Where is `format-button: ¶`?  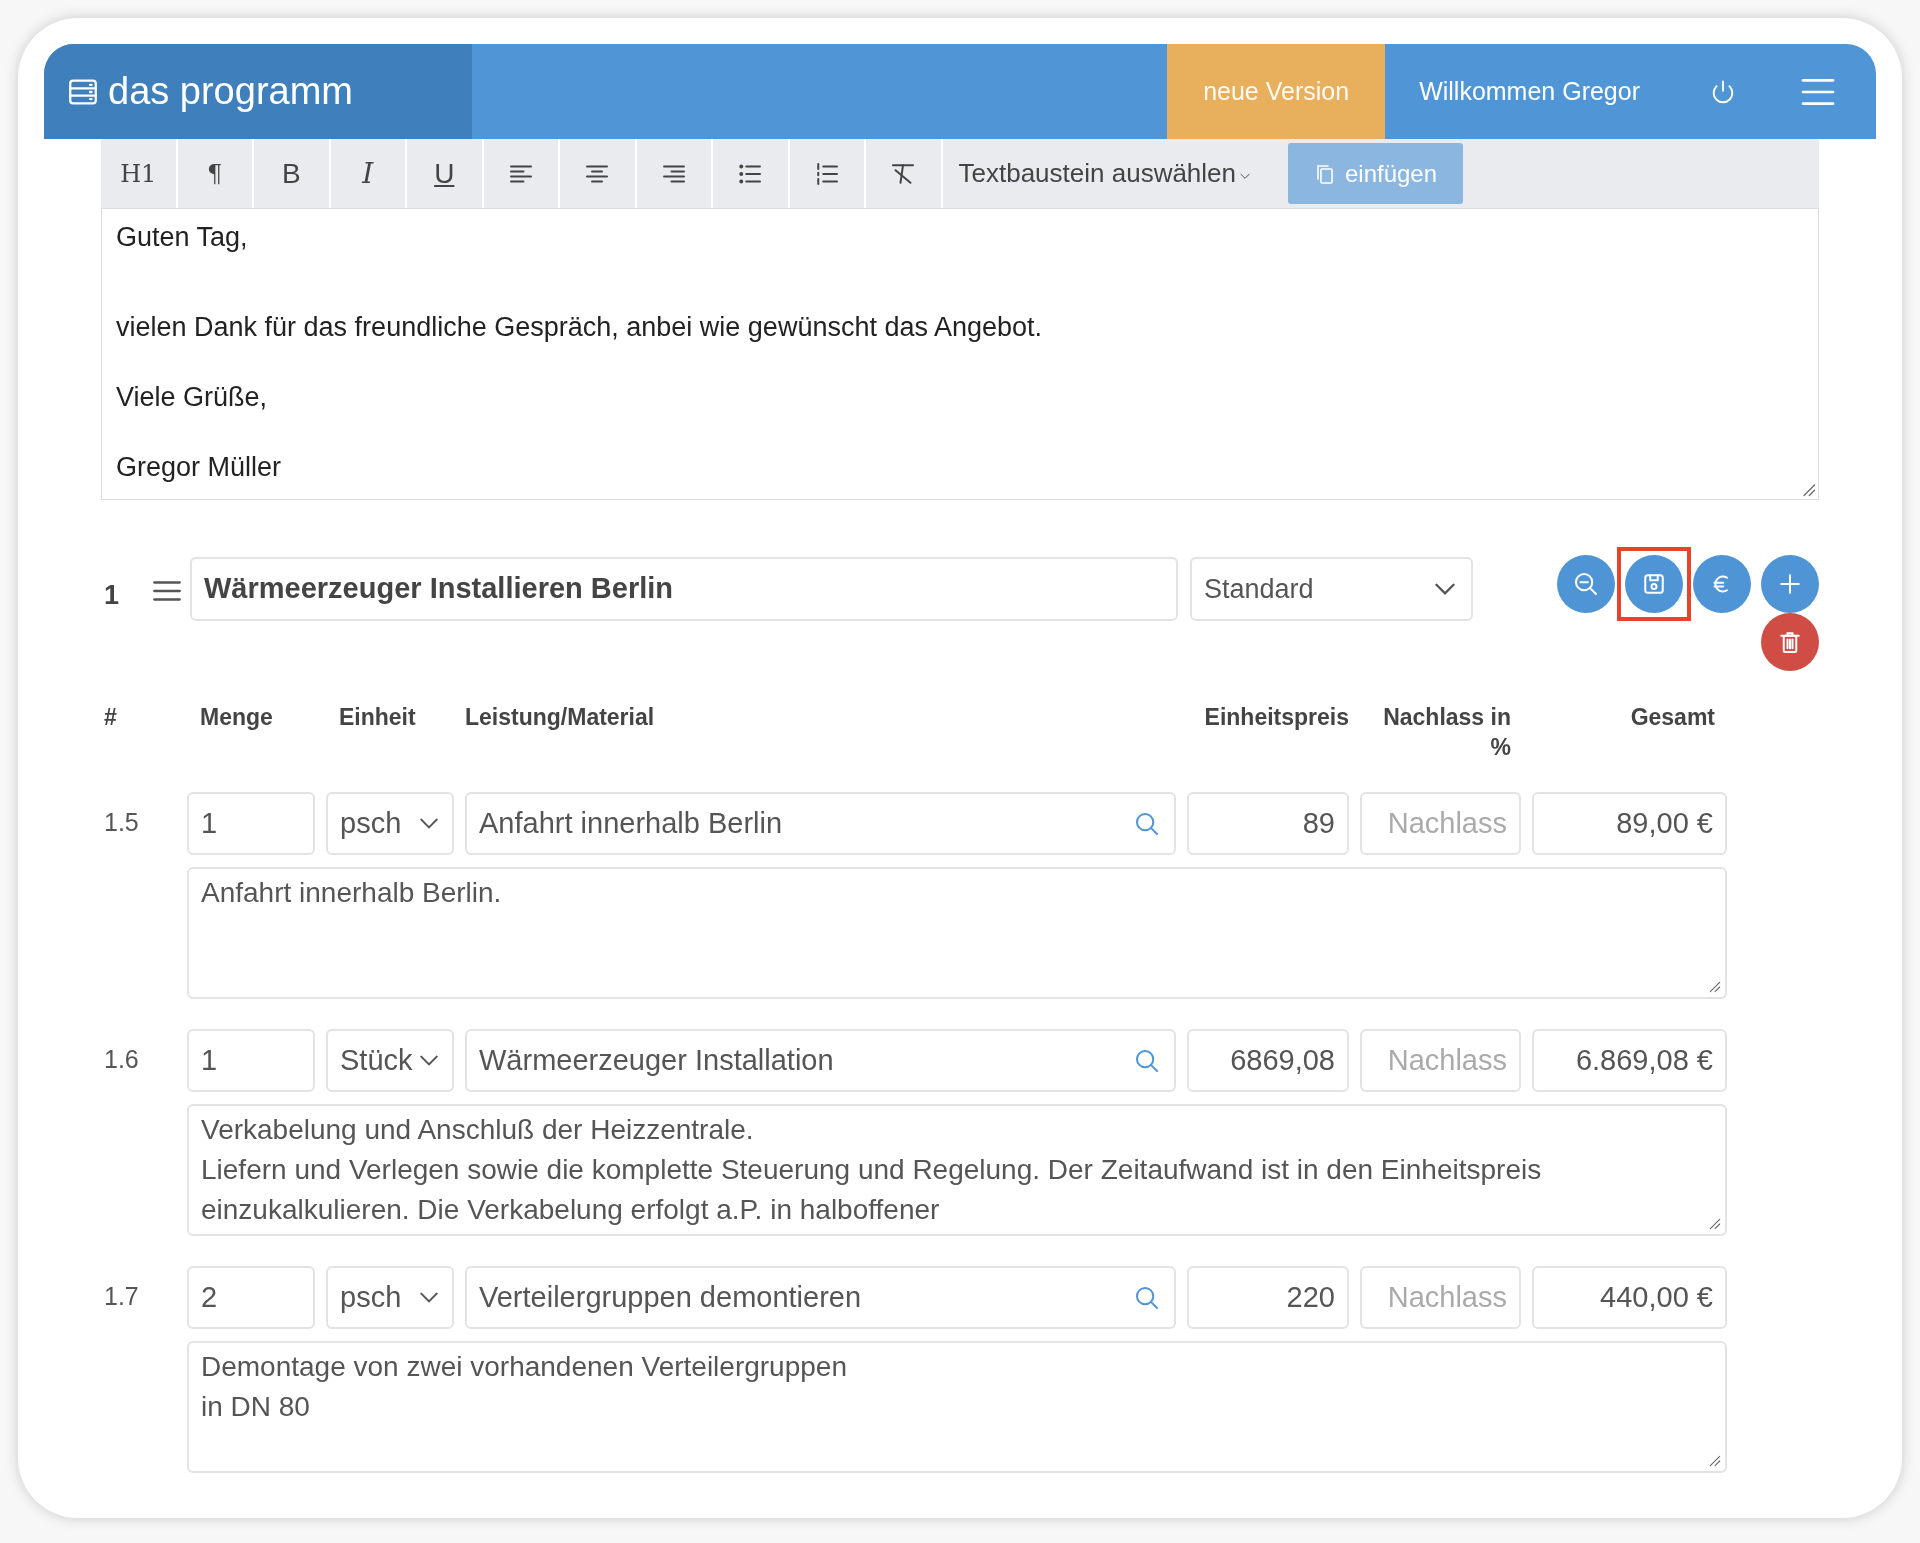 format-button: ¶ is located at coordinates (215, 173).